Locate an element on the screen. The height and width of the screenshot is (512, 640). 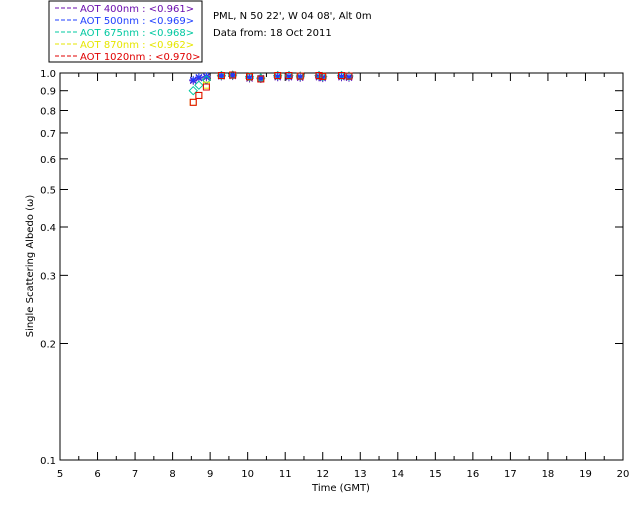
x-tick-label: 12 is located at coordinates (322, 474).